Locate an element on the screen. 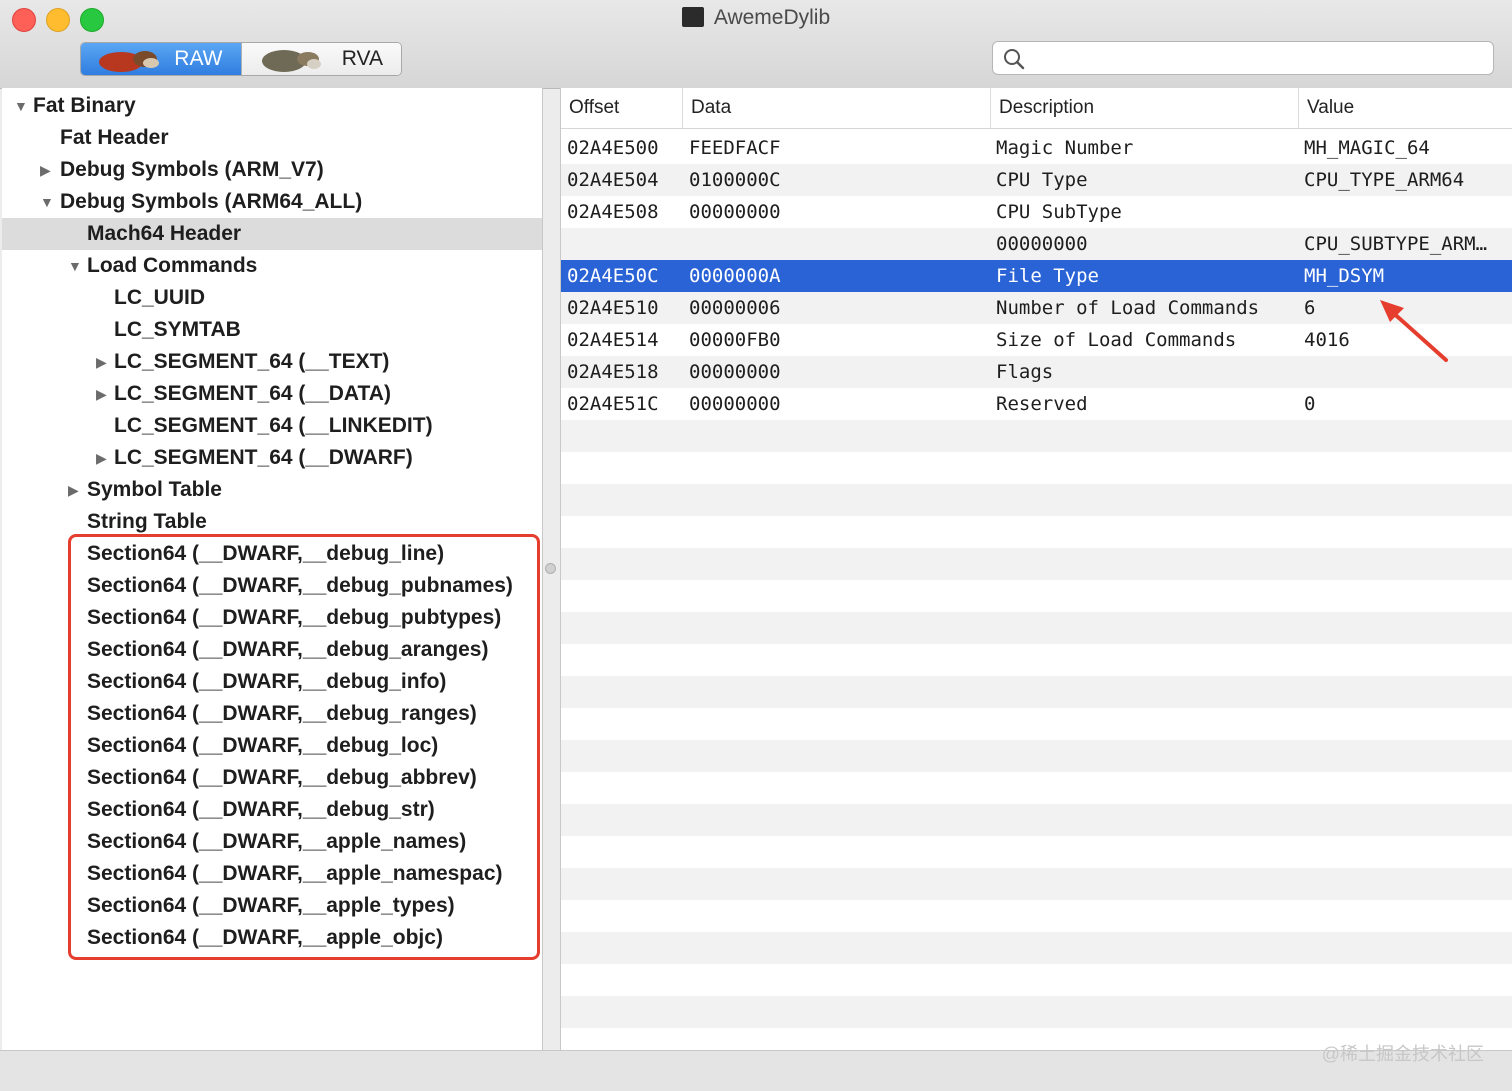 This screenshot has height=1091, width=1512. rva-mode-label: RVA is located at coordinates (362, 58).